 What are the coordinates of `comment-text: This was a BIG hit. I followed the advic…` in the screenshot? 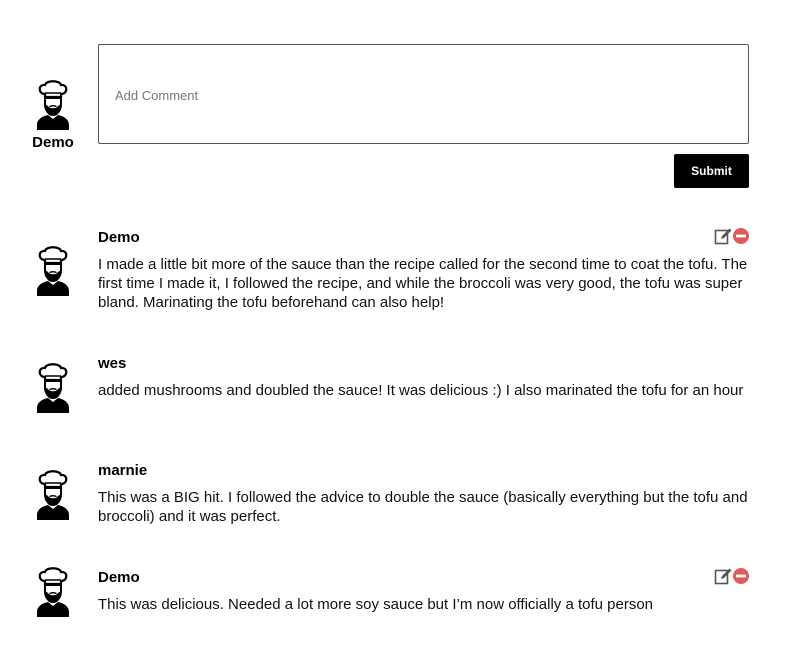 It's located at (423, 507).